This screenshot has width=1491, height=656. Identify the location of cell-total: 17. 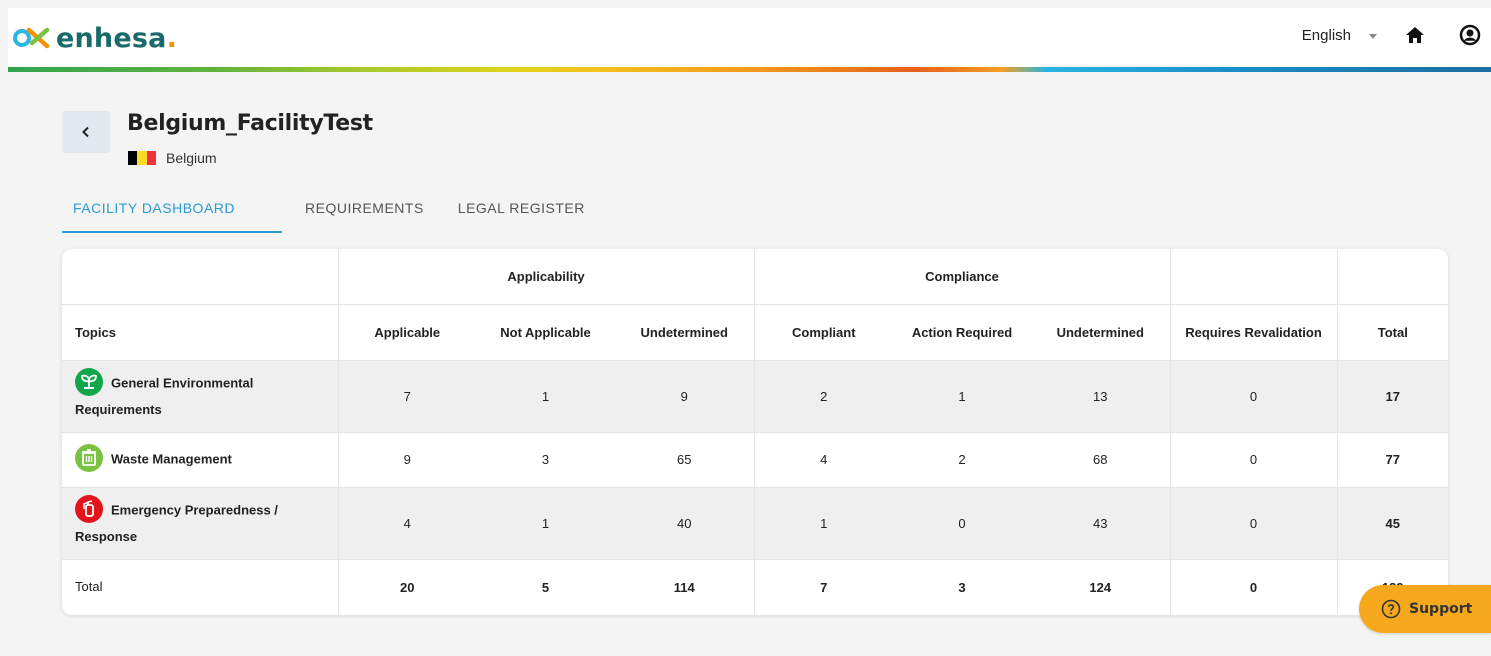
(1392, 395).